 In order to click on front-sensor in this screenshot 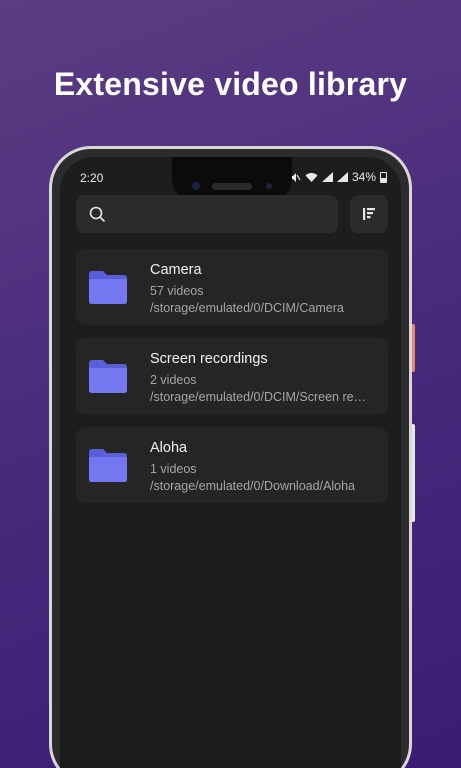, I will do `click(269, 186)`.